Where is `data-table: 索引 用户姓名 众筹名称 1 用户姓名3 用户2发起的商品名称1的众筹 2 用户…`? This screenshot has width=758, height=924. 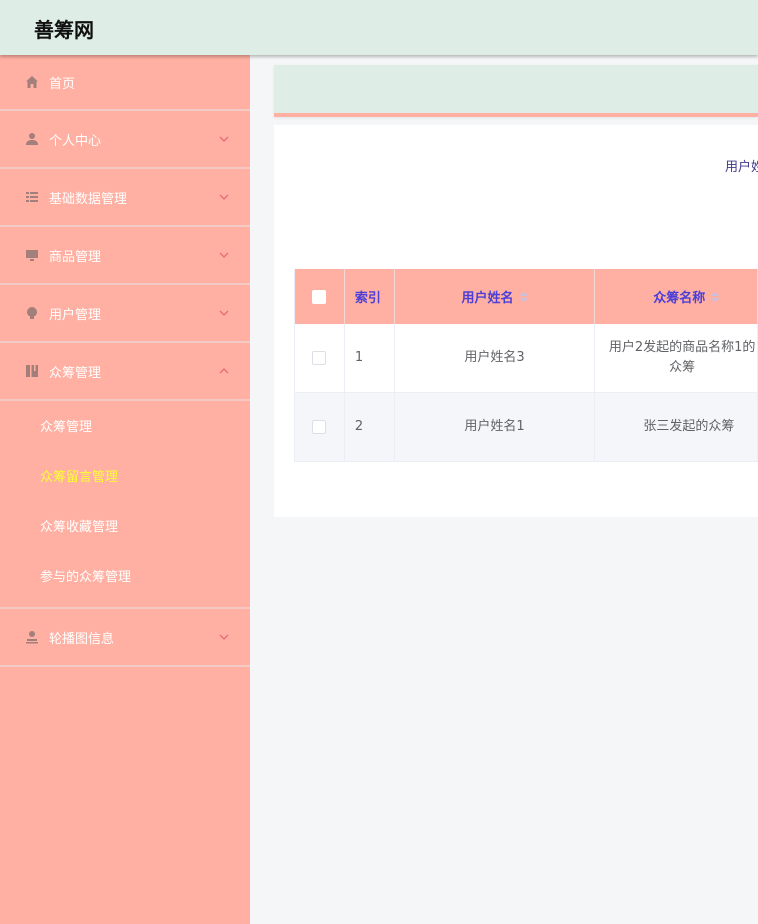 data-table: 索引 用户姓名 众筹名称 1 用户姓名3 用户2发起的商品名称1的众筹 2 用户… is located at coordinates (526, 365).